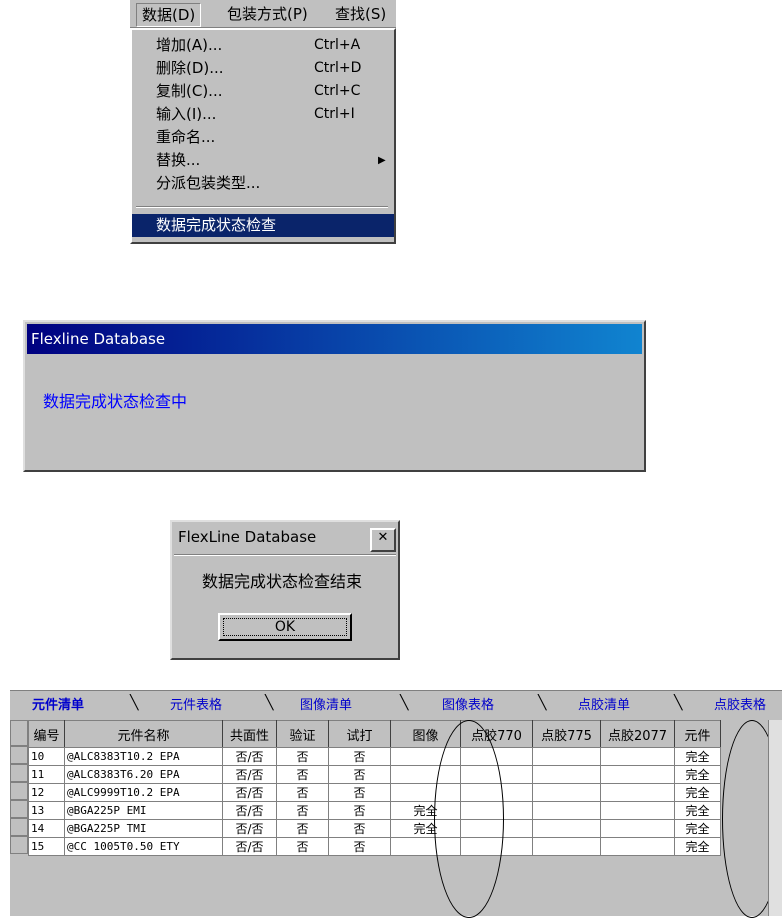  Describe the element at coordinates (263, 114) in the screenshot. I see `menu-item-input: 输入(I)... Ctrl+I` at that location.